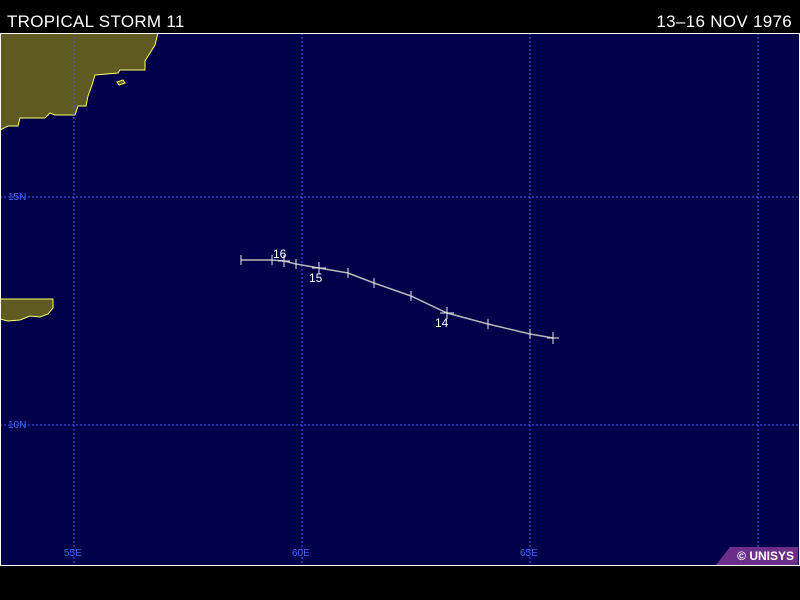 The width and height of the screenshot is (800, 600). What do you see at coordinates (301, 553) in the screenshot?
I see `lon-label-60e: 60E` at bounding box center [301, 553].